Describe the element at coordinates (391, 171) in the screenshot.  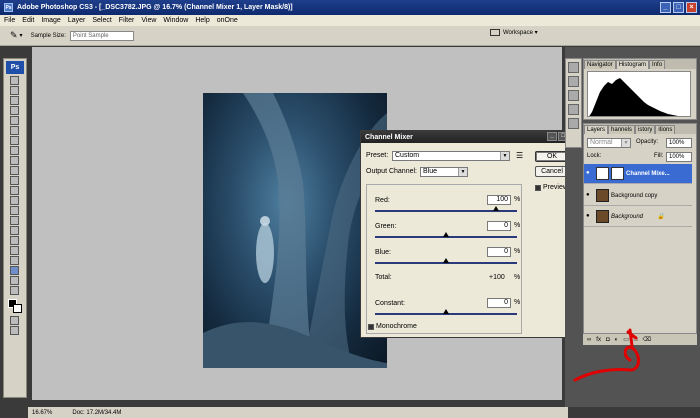
I see `output-channel-label: Output Channel:` at that location.